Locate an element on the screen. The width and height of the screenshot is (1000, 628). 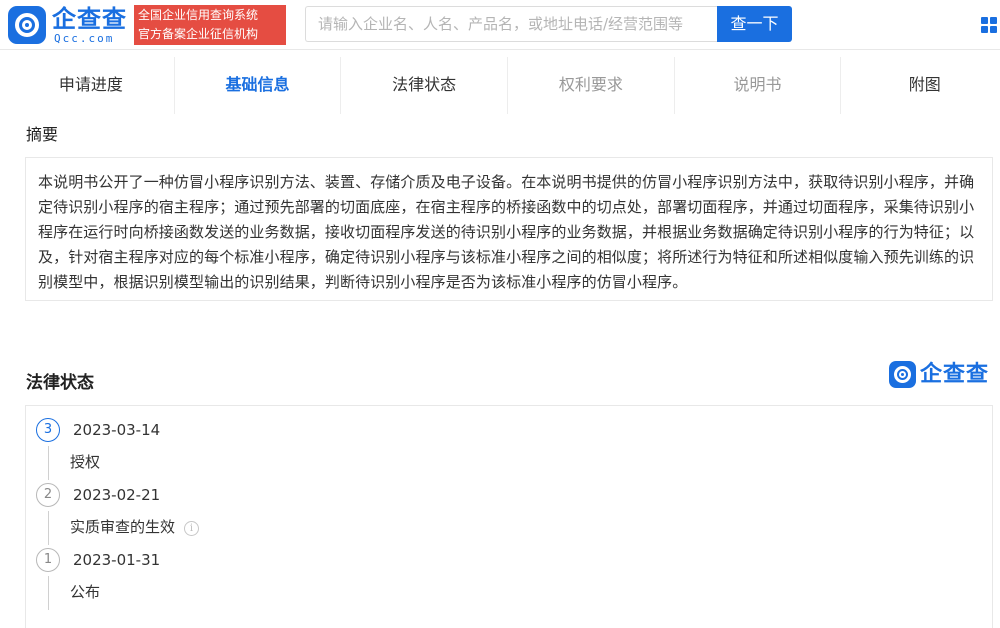
timeline-event: 1 2023-01-31 公布 is located at coordinates (236, 579).